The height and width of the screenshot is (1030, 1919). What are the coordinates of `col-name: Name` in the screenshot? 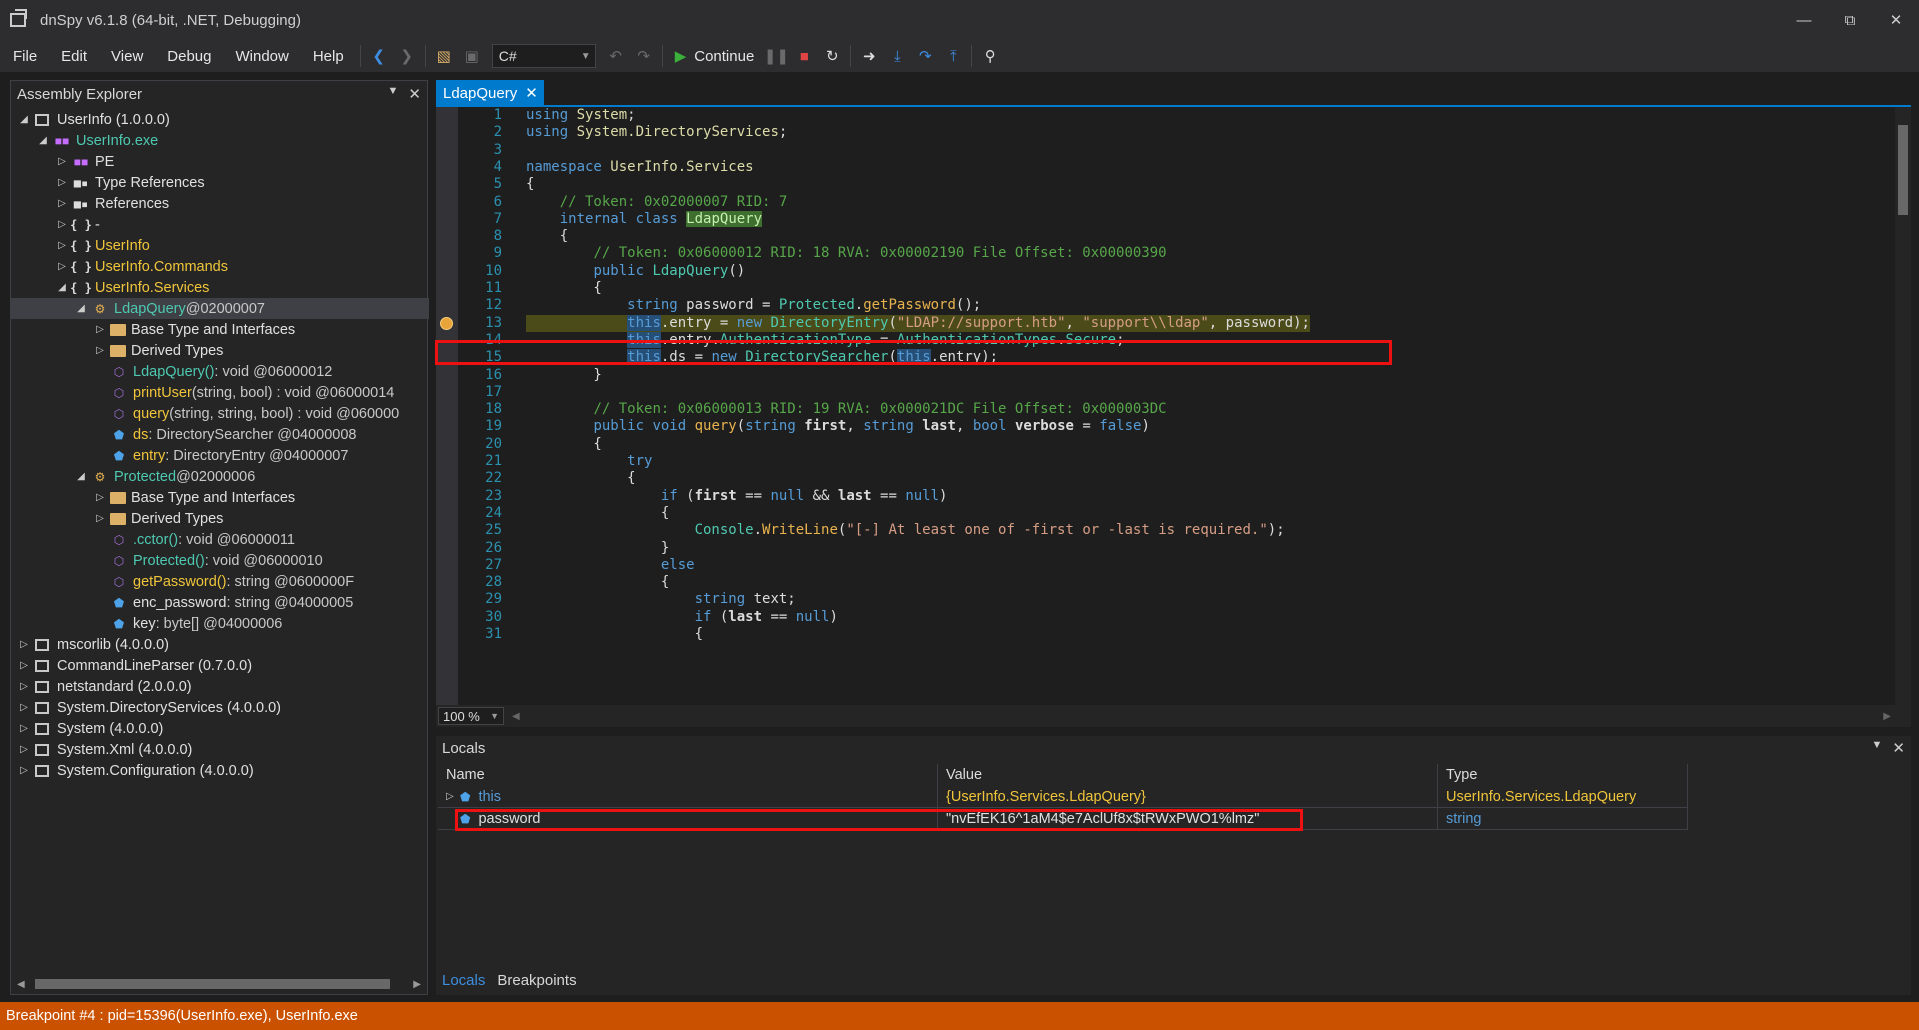 It's located at (688, 775).